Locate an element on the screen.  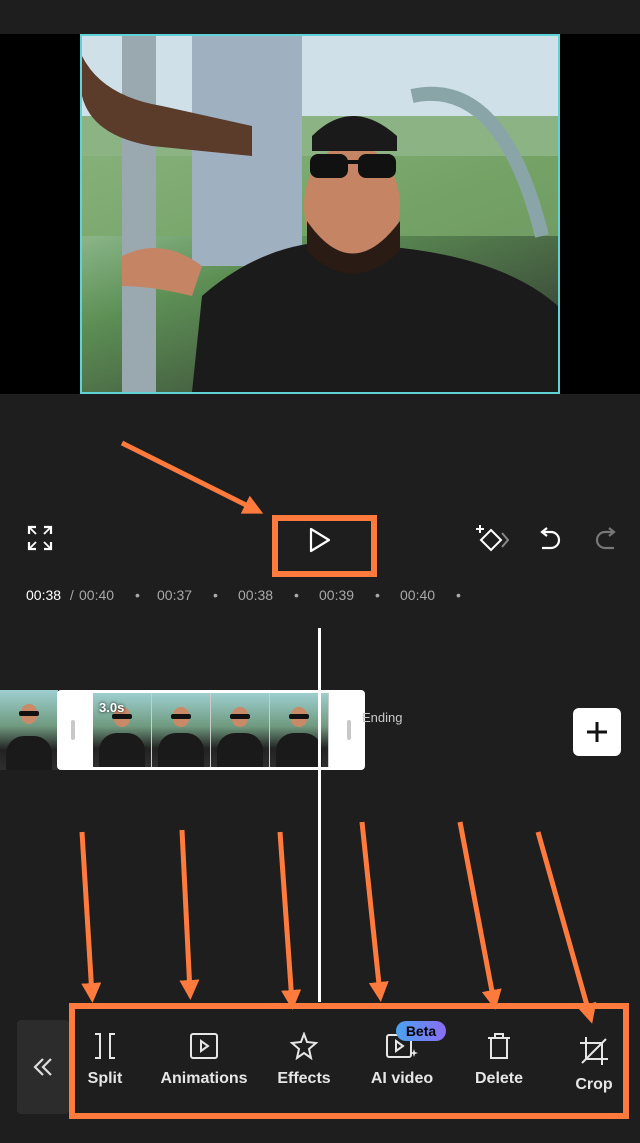
split-icon is located at coordinates (105, 1046).